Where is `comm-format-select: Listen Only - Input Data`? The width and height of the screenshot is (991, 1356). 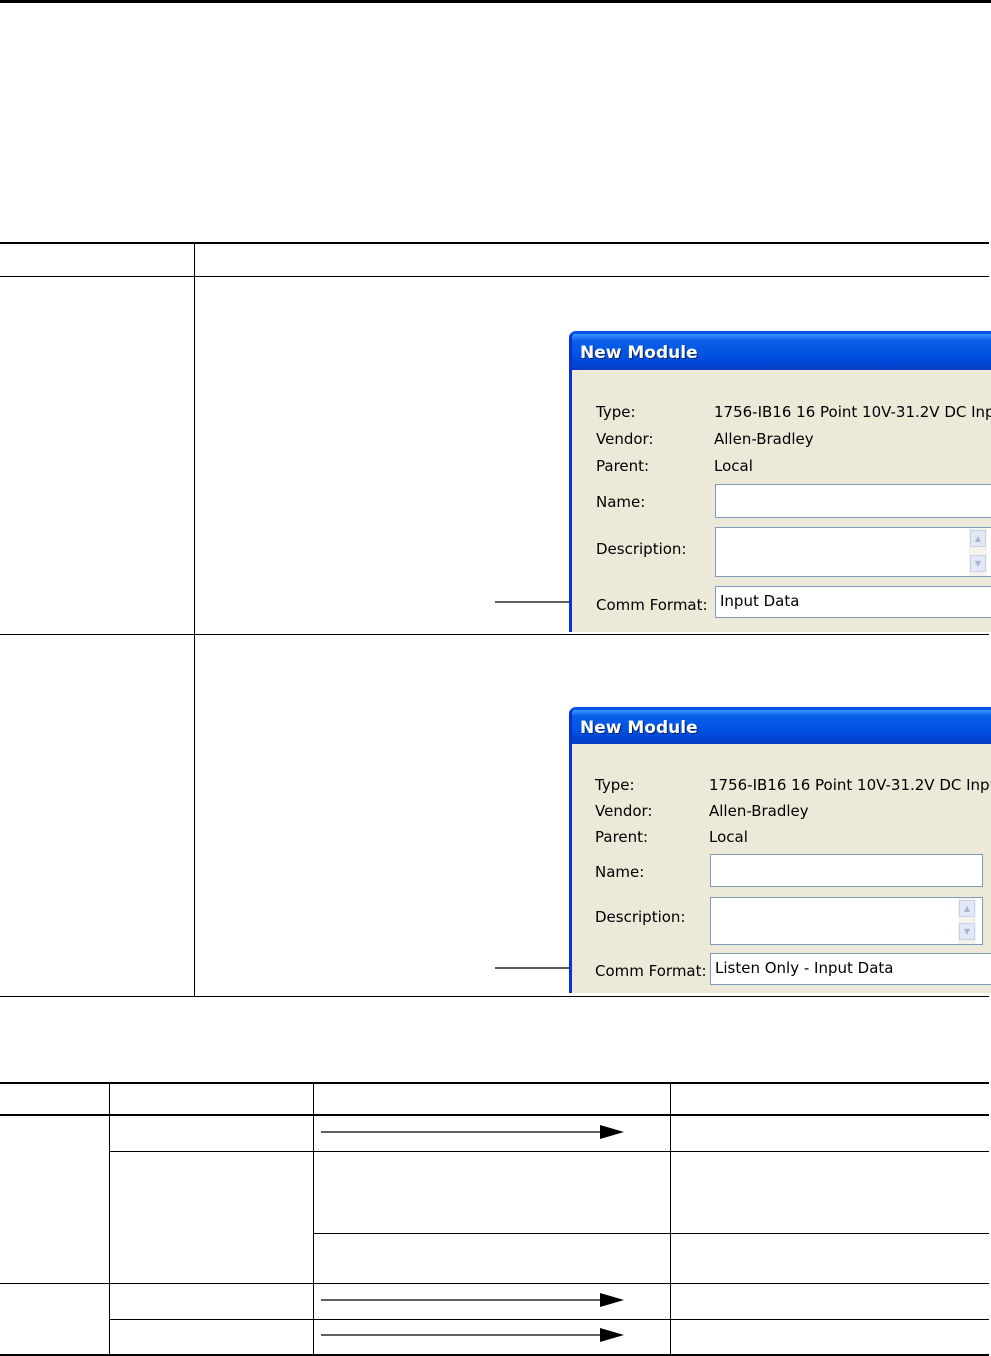 comm-format-select: Listen Only - Input Data is located at coordinates (850, 969).